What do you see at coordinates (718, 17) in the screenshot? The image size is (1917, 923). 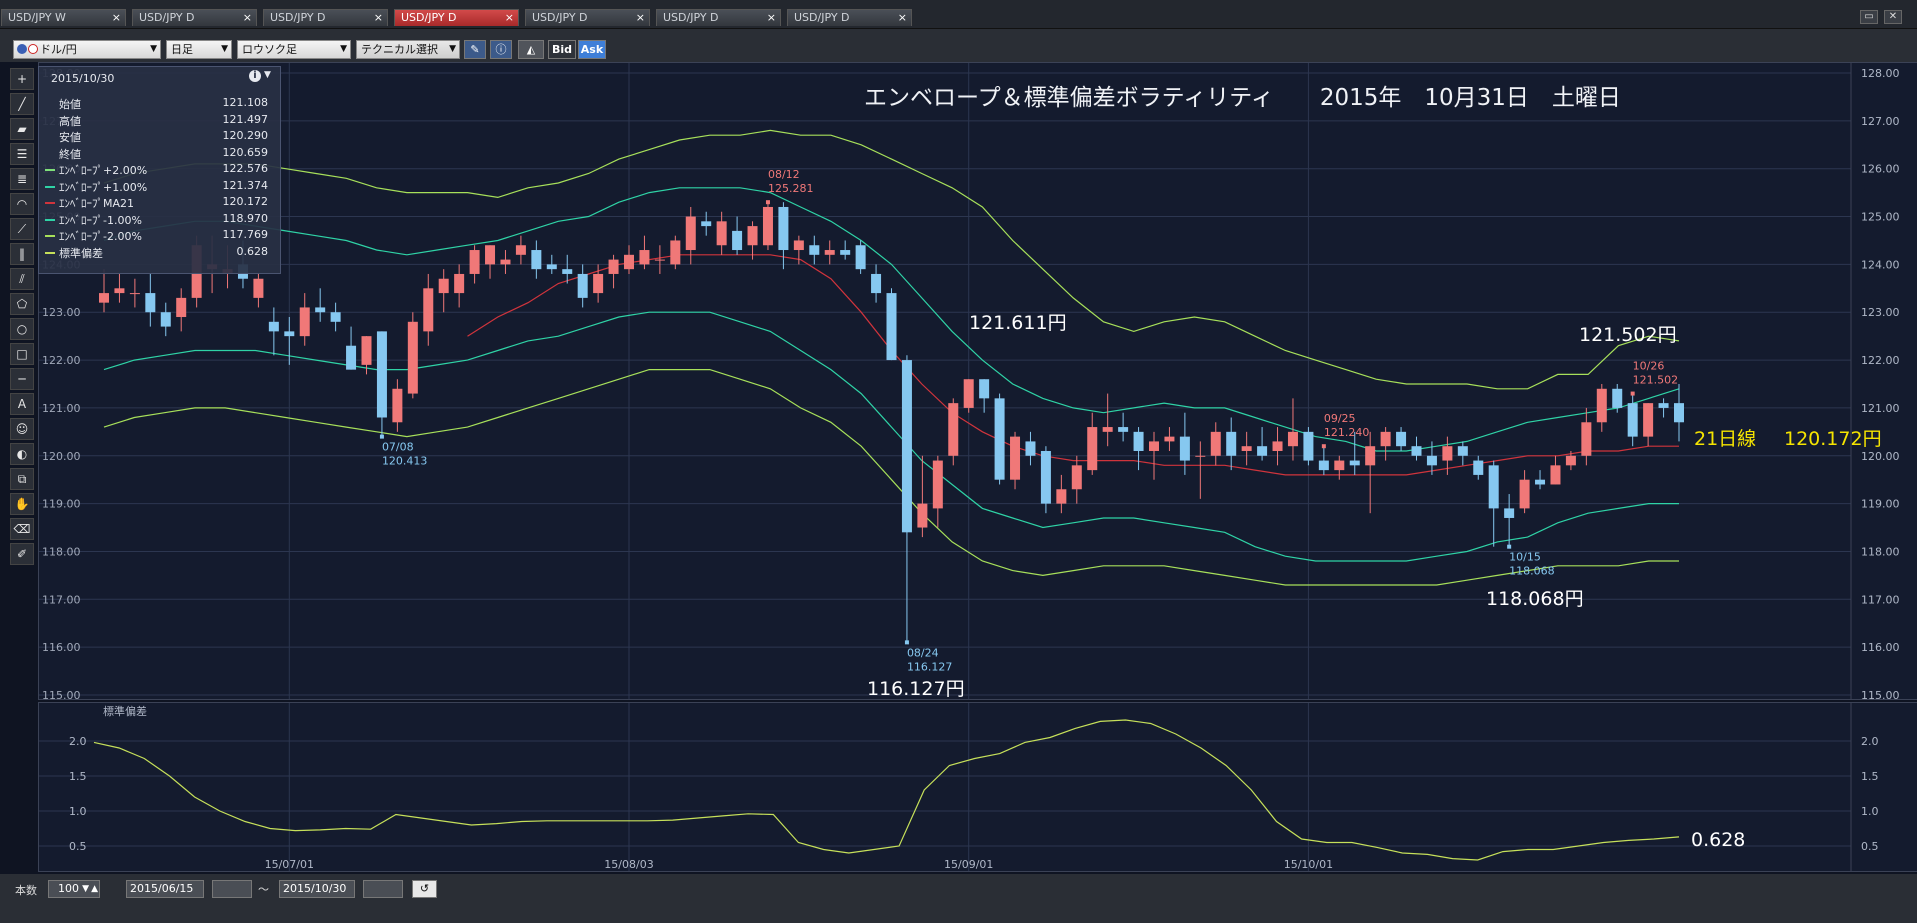 I see `tab-6: USD/JPY D ×` at bounding box center [718, 17].